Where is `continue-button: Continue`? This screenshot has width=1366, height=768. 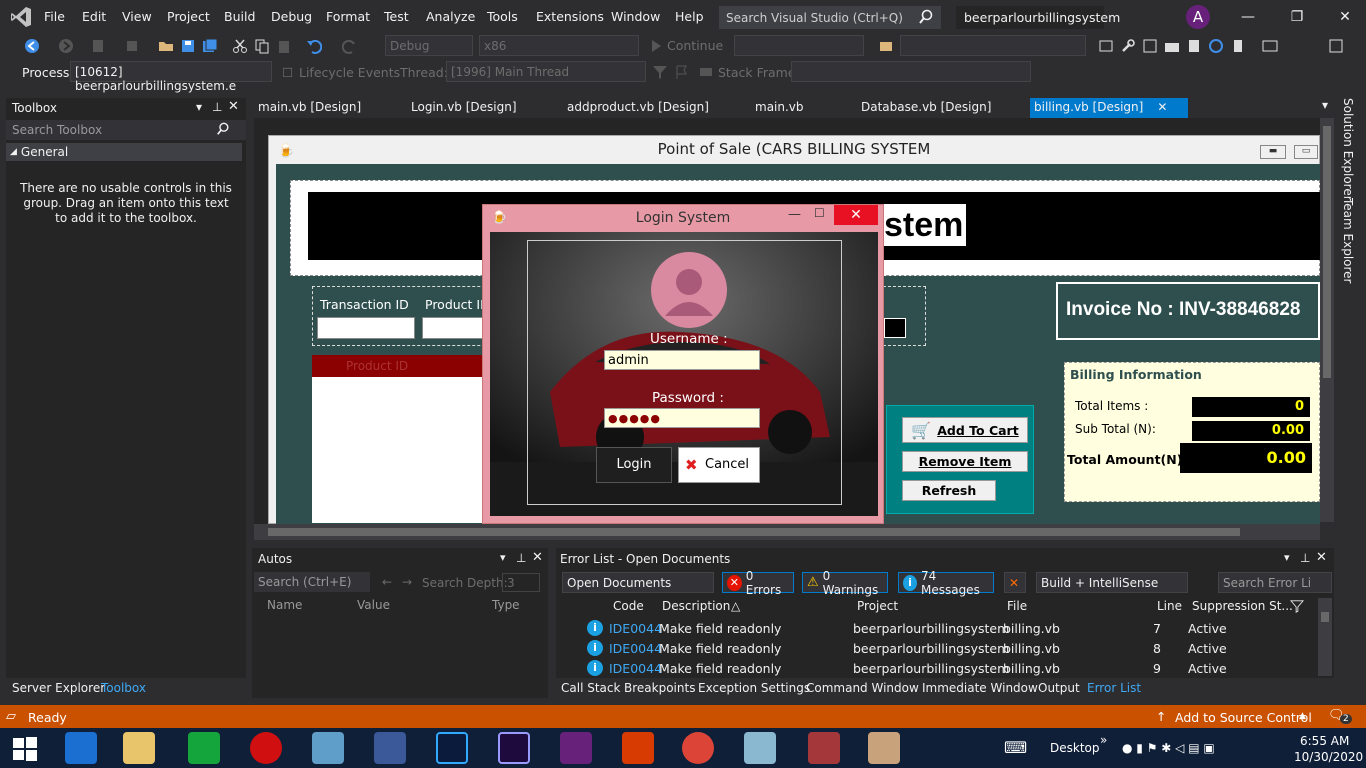 continue-button: Continue is located at coordinates (695, 45).